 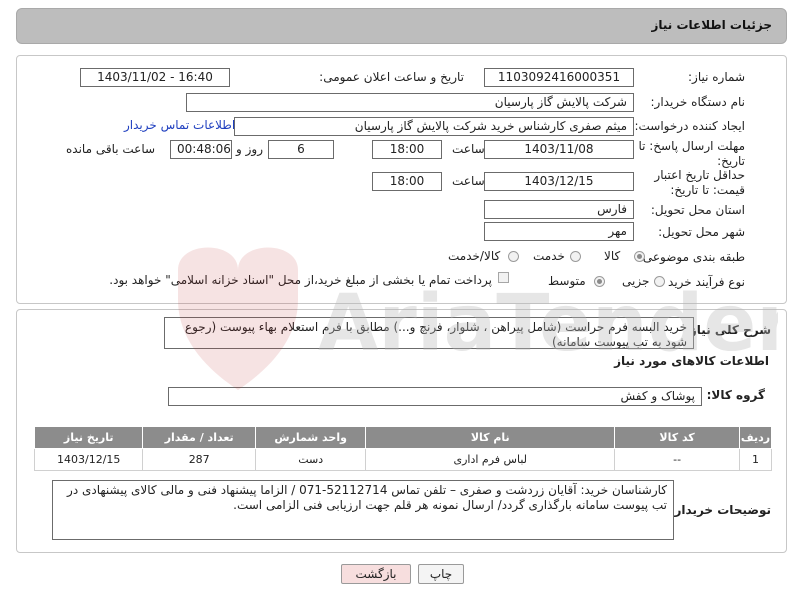 What do you see at coordinates (636, 281) in the screenshot?
I see `process-option-minor: جزیی` at bounding box center [636, 281].